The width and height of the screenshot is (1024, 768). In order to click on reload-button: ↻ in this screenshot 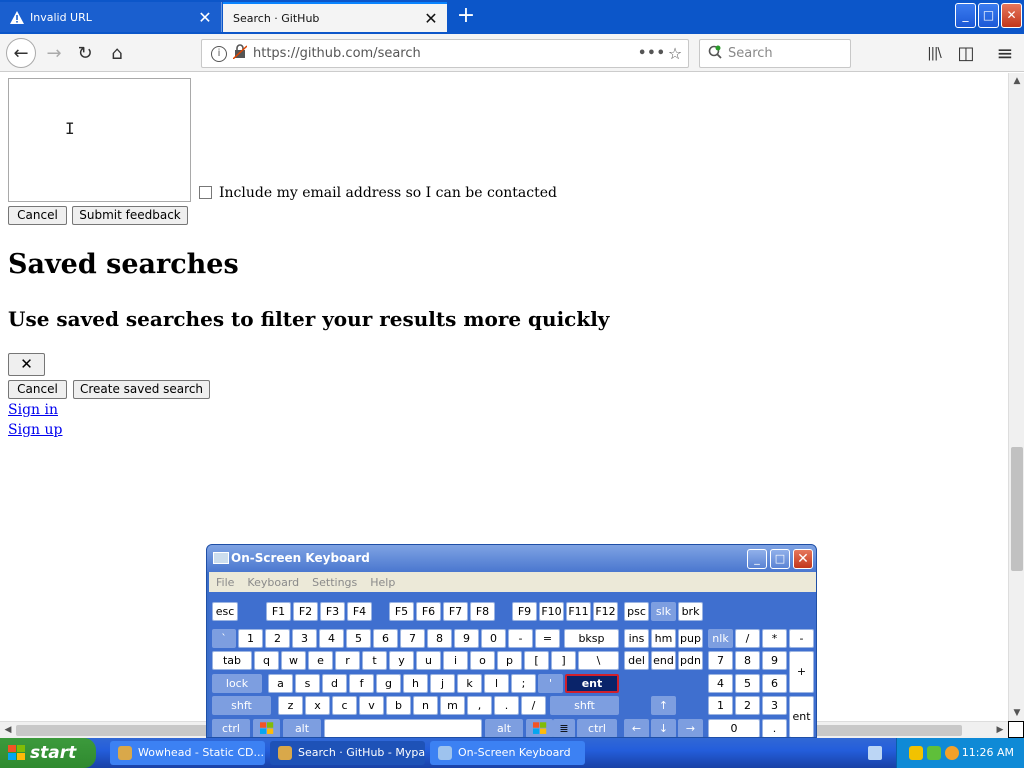, I will do `click(85, 53)`.